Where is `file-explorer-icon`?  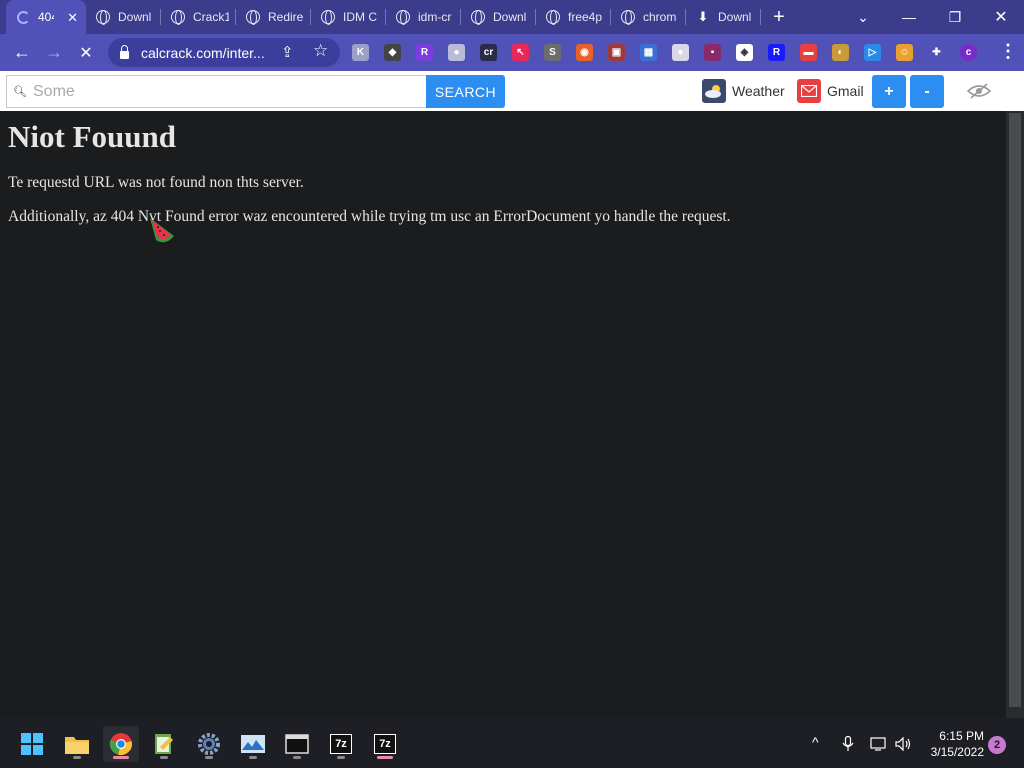 file-explorer-icon is located at coordinates (77, 744).